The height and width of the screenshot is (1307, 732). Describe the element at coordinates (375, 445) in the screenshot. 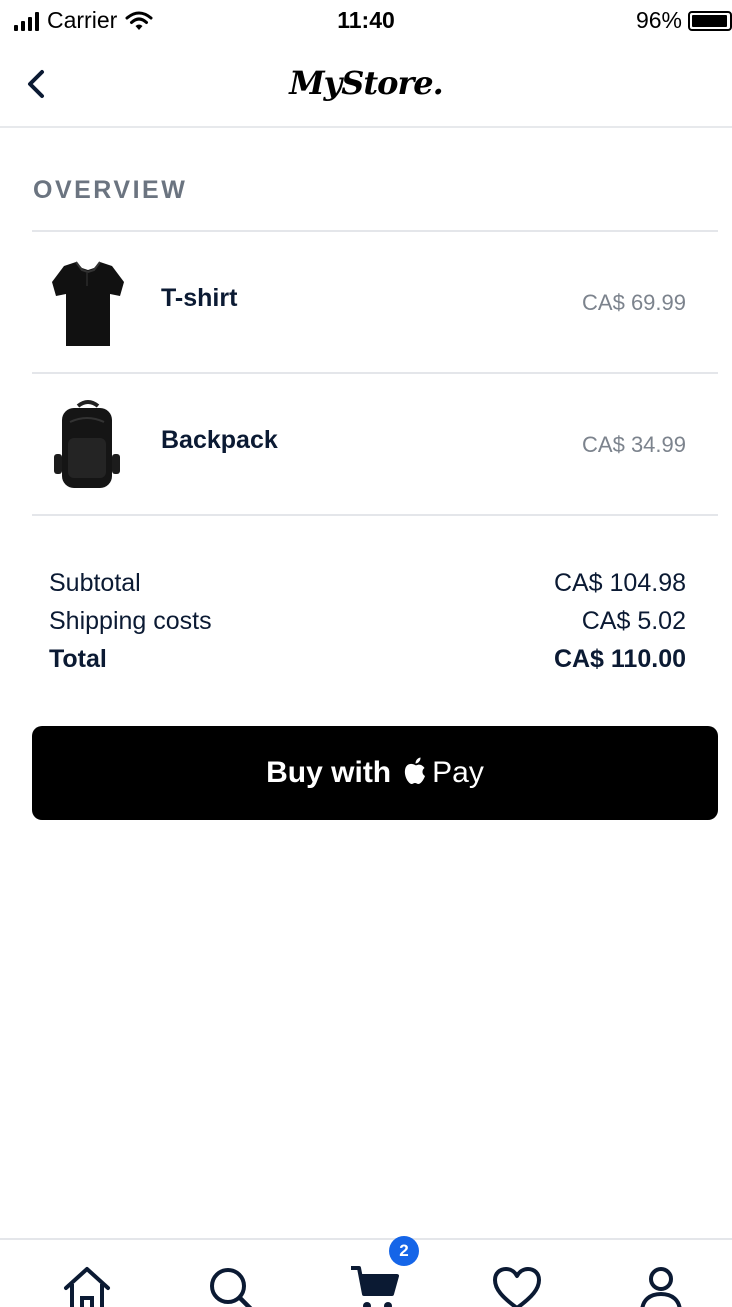

I see `list-item: Backpack CA$ 34.99` at that location.